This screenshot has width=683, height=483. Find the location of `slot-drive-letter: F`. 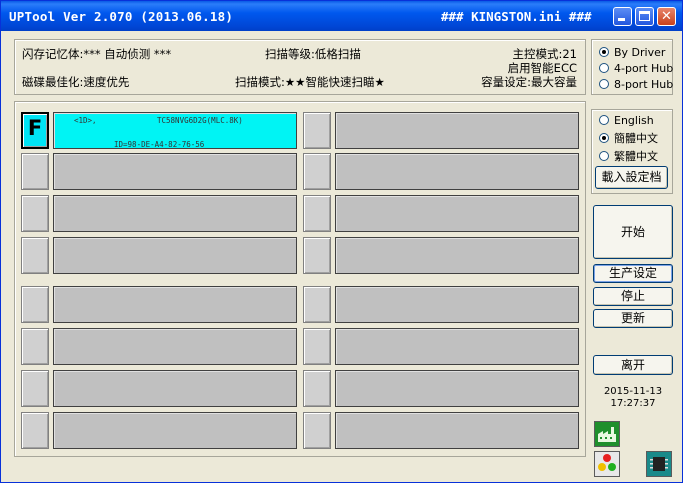

slot-drive-letter: F is located at coordinates (35, 130).